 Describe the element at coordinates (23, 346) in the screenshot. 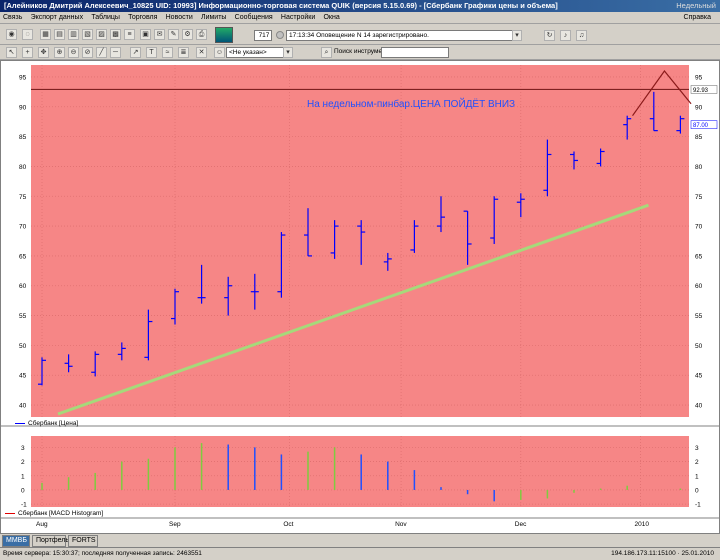

I see `price-left-tick-label: 50` at that location.